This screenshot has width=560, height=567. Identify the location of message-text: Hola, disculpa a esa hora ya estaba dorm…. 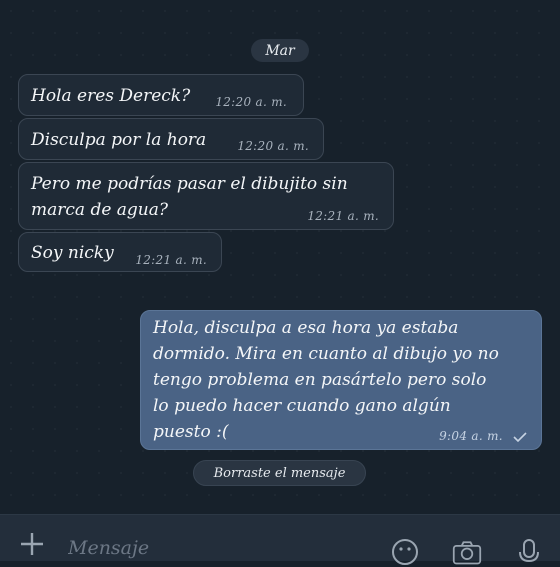
(326, 380).